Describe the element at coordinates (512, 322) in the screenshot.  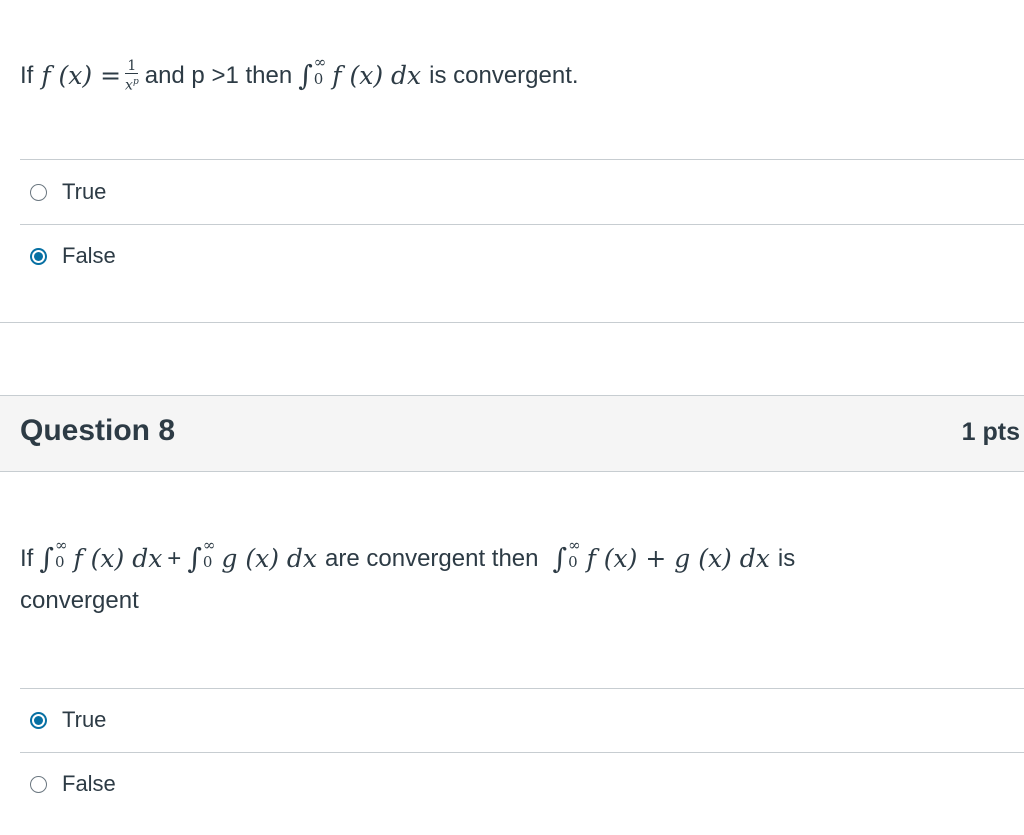
I see `question-separator` at that location.